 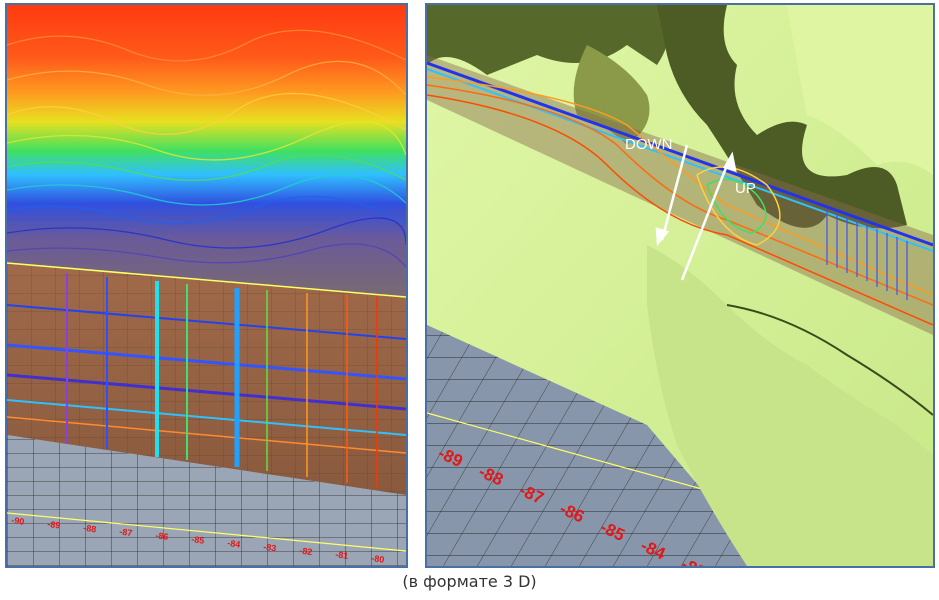 What do you see at coordinates (54, 525) in the screenshot?
I see `axis-tick-label: -89` at bounding box center [54, 525].